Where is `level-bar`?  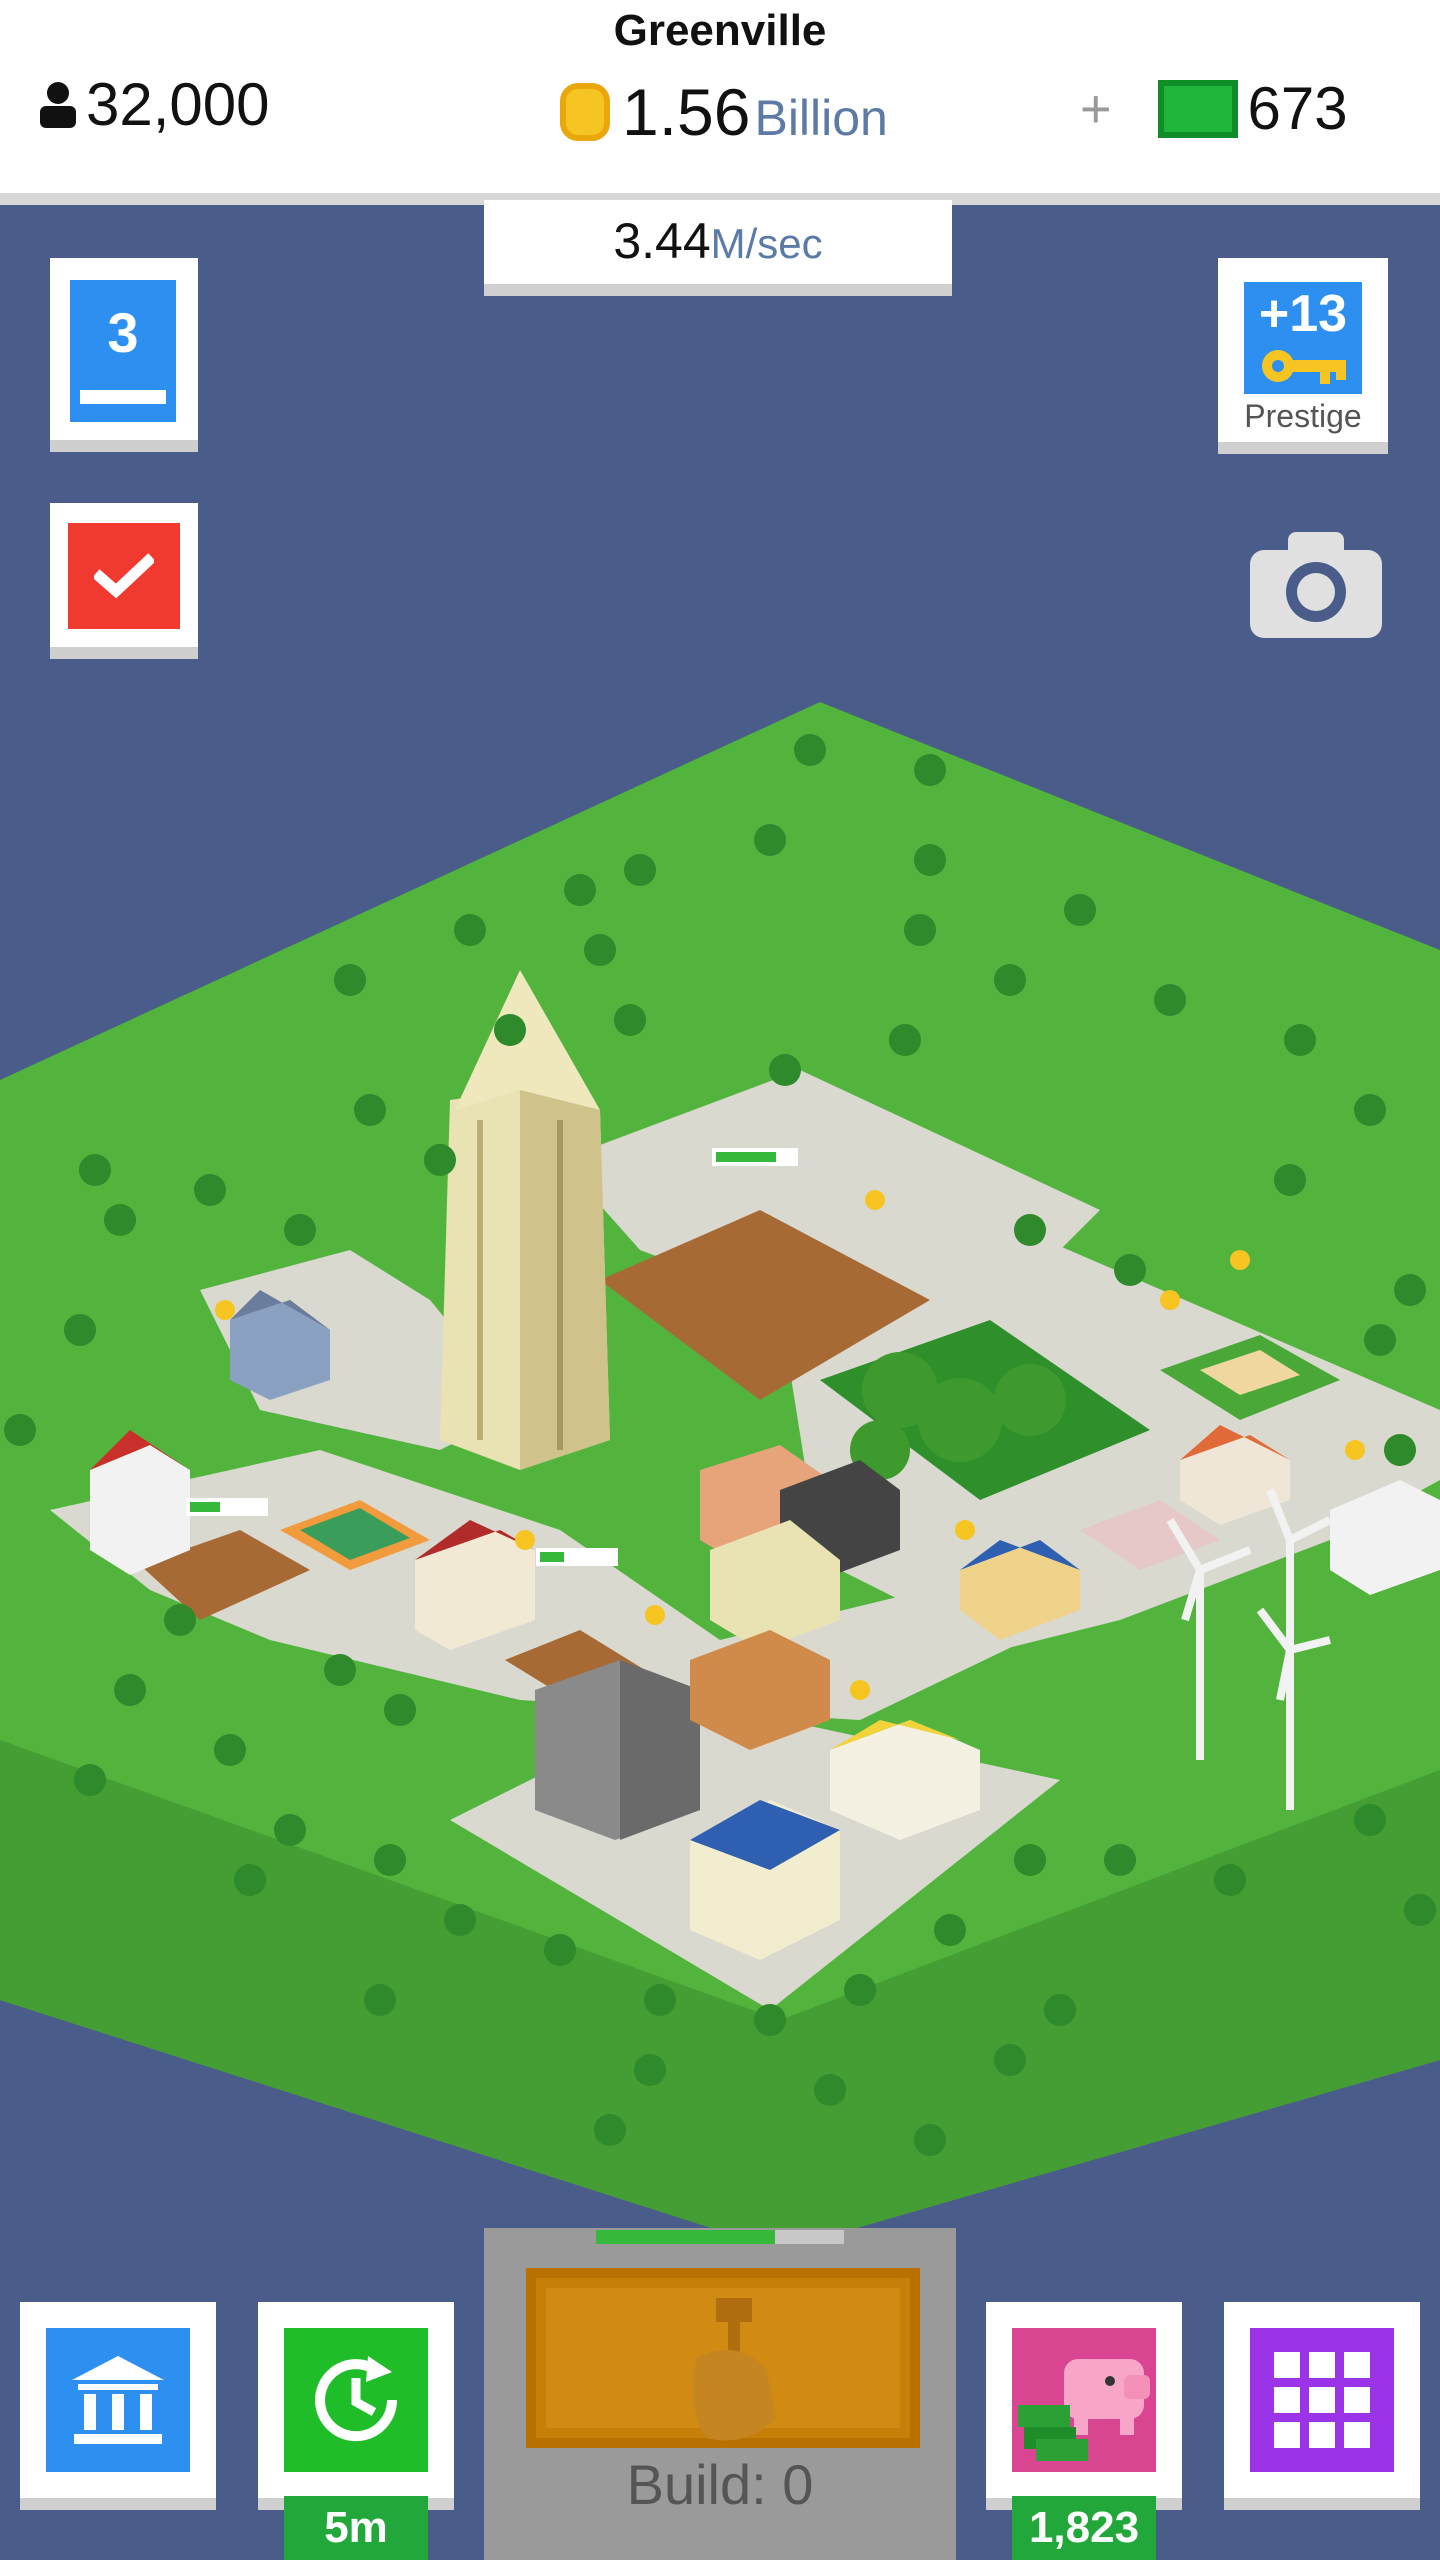 level-bar is located at coordinates (123, 397).